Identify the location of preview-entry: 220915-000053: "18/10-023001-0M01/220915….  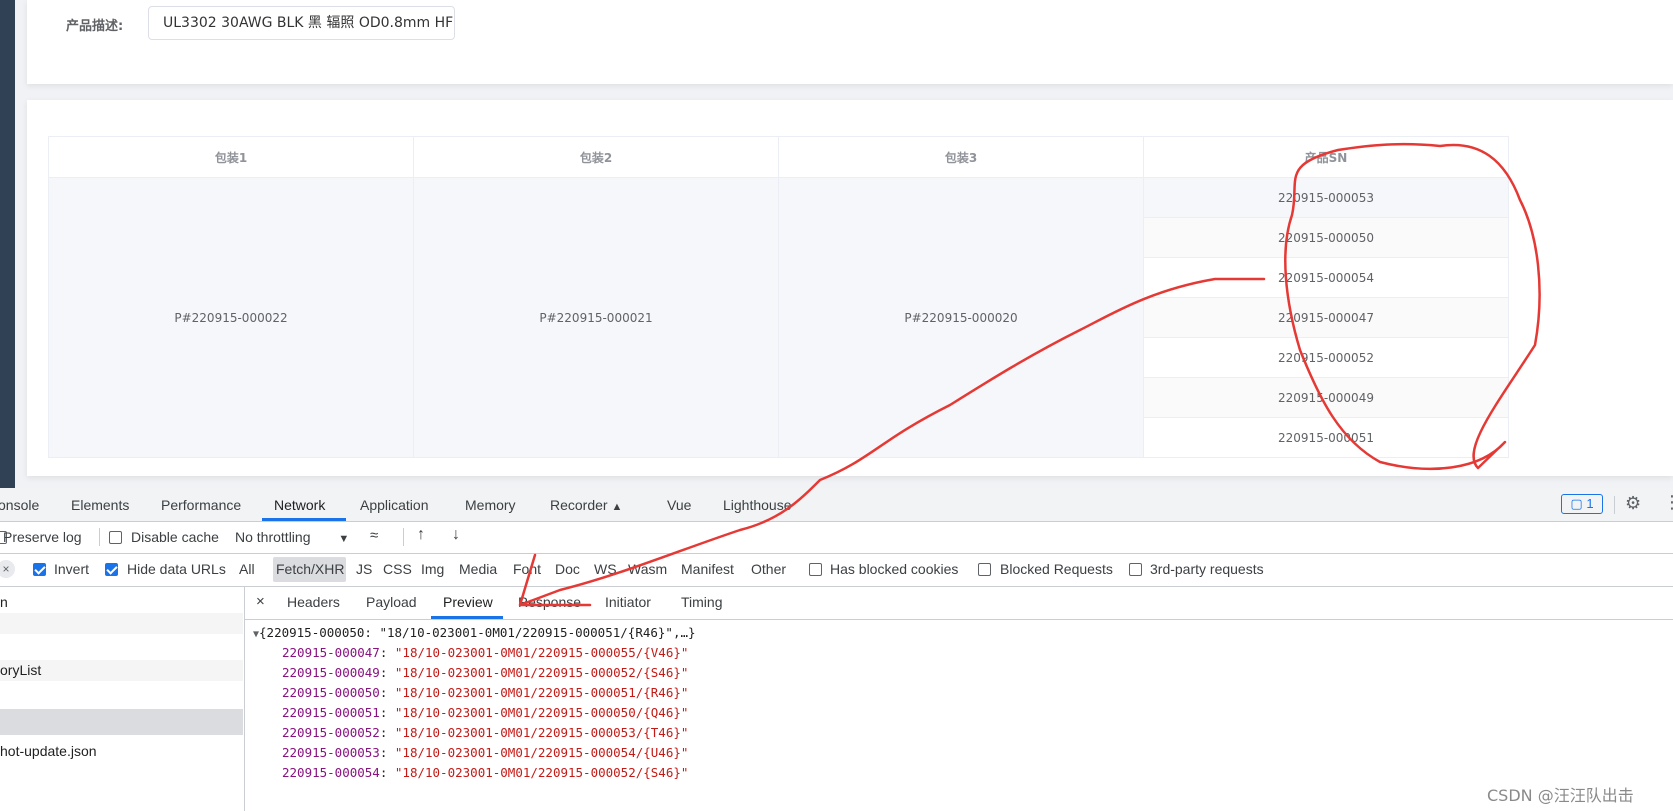
(485, 752).